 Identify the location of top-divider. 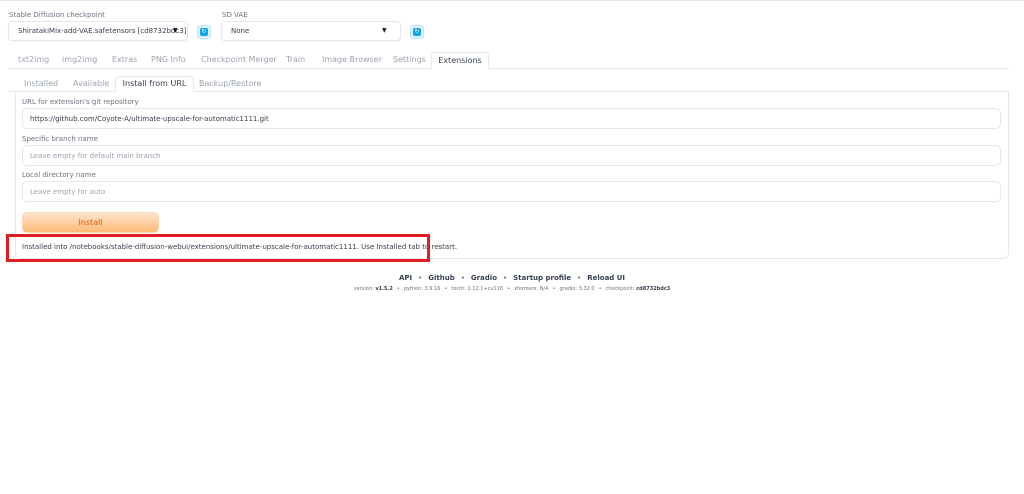
(512, 0).